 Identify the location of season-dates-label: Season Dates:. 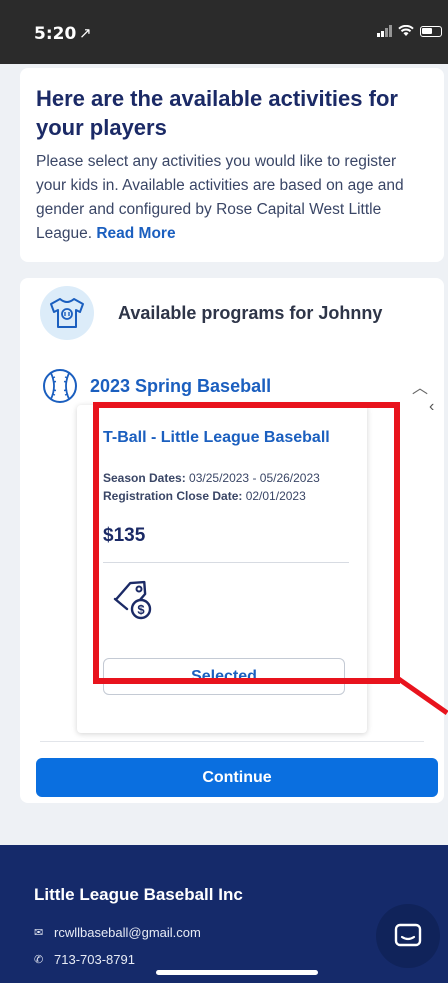
(144, 478).